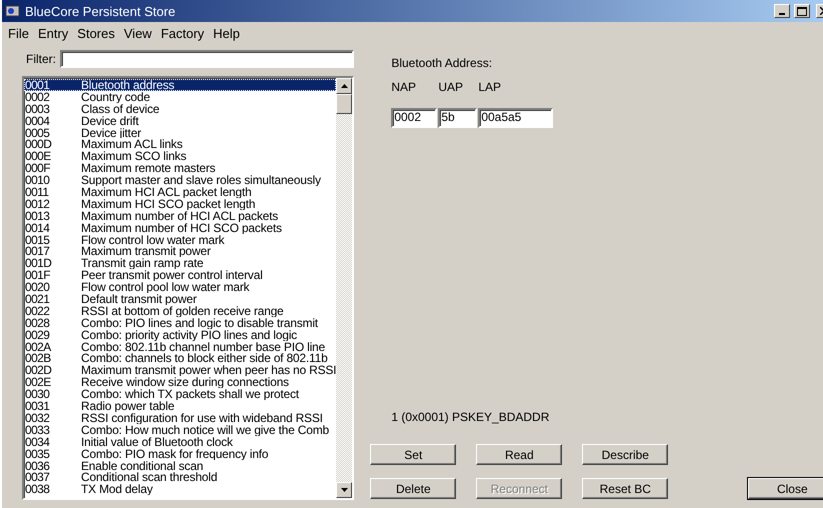 The height and width of the screenshot is (508, 823). Describe the element at coordinates (38, 263) in the screenshot. I see `key-code: 001D` at that location.